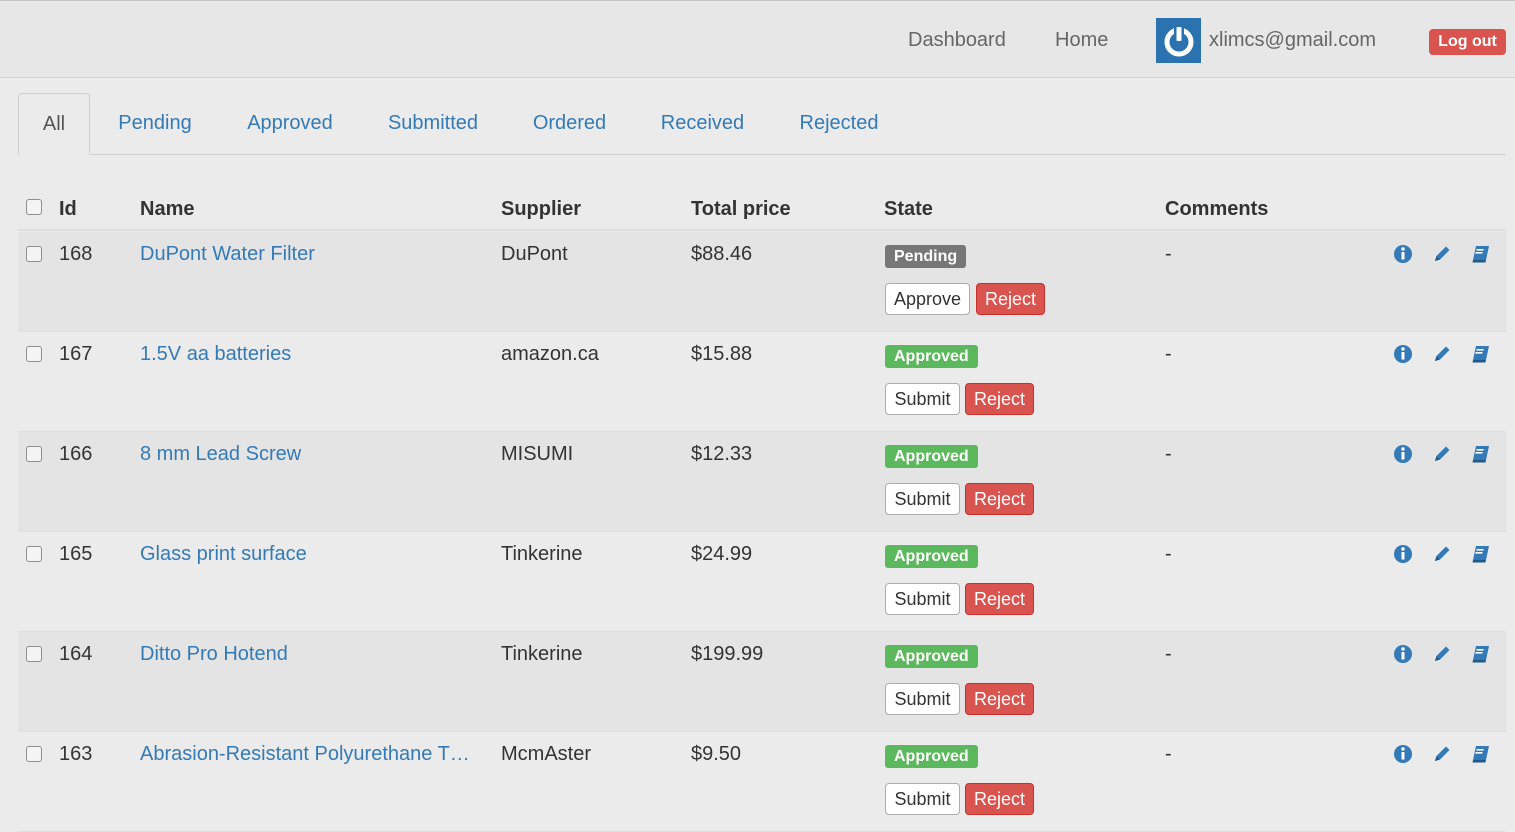 This screenshot has height=832, width=1515. I want to click on row-id: 164, so click(76, 654).